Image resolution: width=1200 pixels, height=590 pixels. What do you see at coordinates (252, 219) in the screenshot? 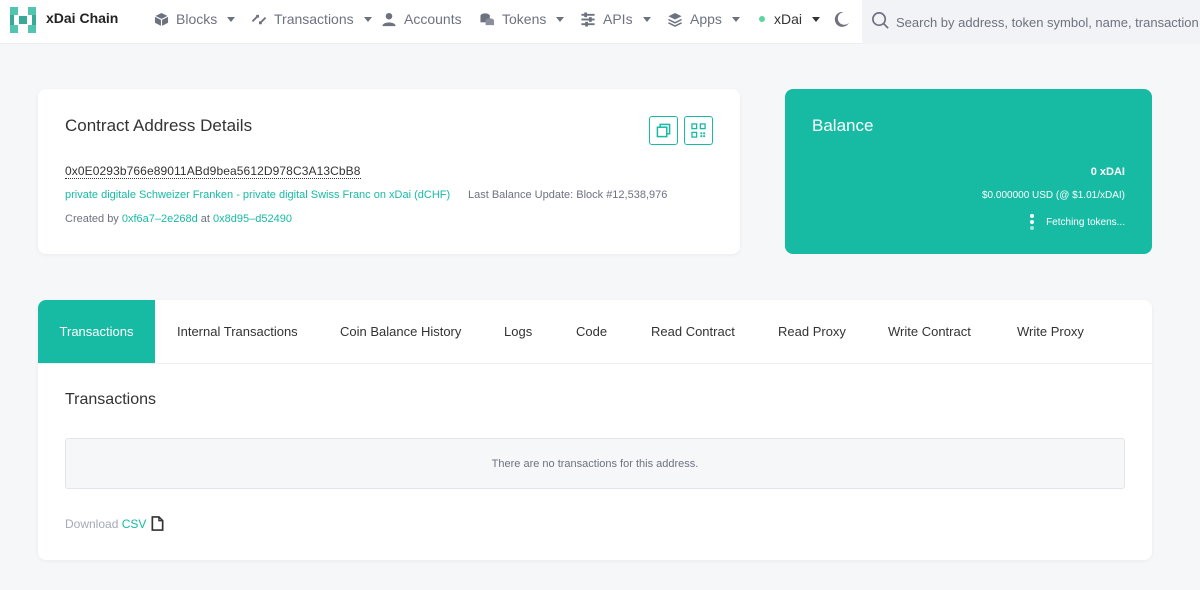
I see `creation-tx-link: 0x8d95–d52490` at bounding box center [252, 219].